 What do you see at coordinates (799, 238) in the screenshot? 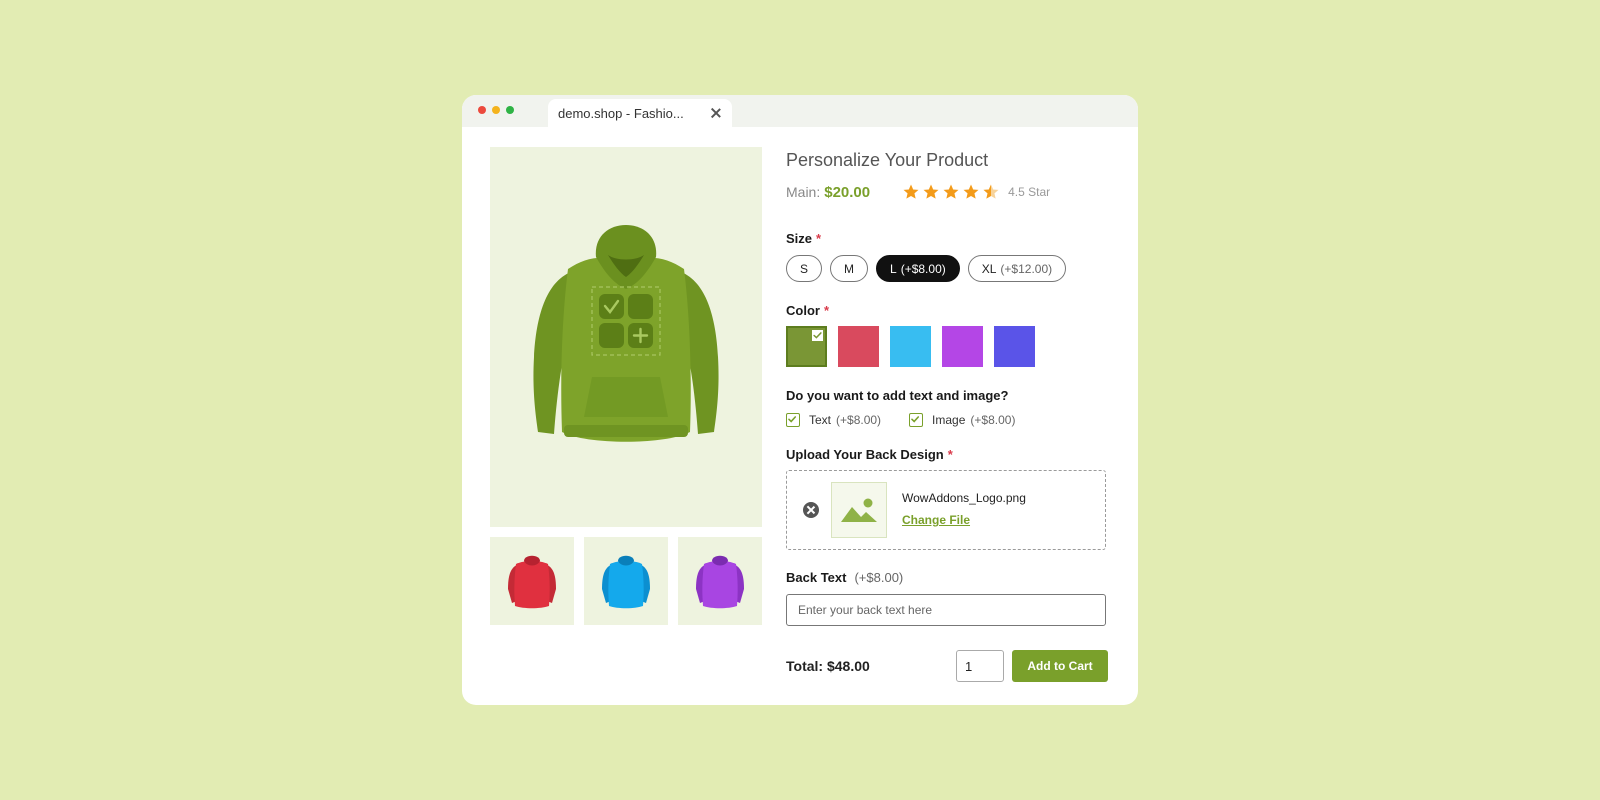
I see `size-label-text: Size` at bounding box center [799, 238].